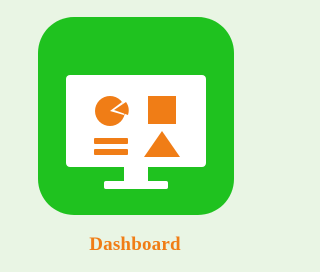 The width and height of the screenshot is (320, 272). Describe the element at coordinates (162, 110) in the screenshot. I see `square-shape-icon` at that location.